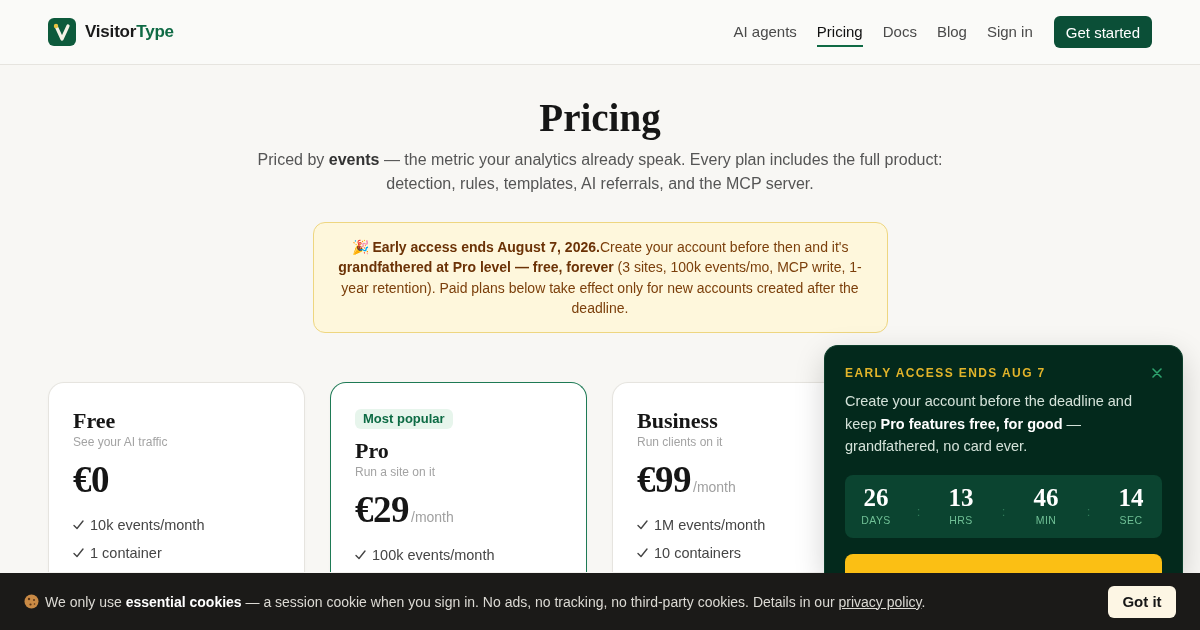 The width and height of the screenshot is (1200, 630). What do you see at coordinates (600, 172) in the screenshot?
I see `page-subtitle: Priced by events — the metric your analytics already speak. Every plan includes the full product: detection, rules, templates, AI referrals, and the MCP server.` at bounding box center [600, 172].